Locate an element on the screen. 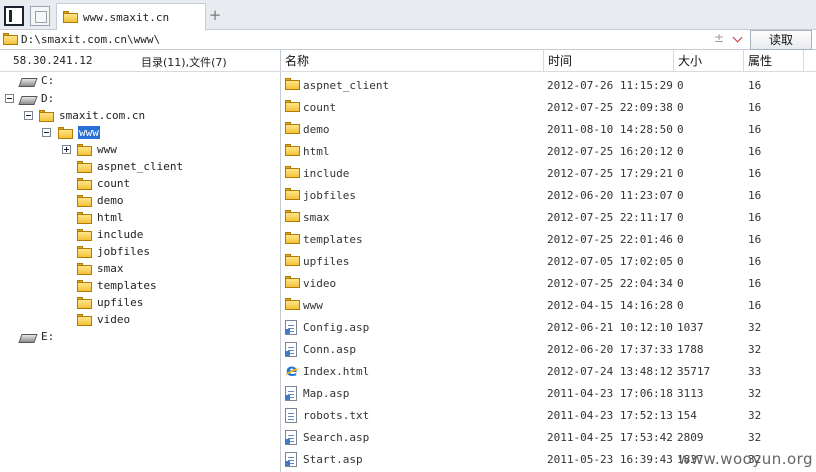 The image size is (816, 472). tree-node-label: www is located at coordinates (89, 132).